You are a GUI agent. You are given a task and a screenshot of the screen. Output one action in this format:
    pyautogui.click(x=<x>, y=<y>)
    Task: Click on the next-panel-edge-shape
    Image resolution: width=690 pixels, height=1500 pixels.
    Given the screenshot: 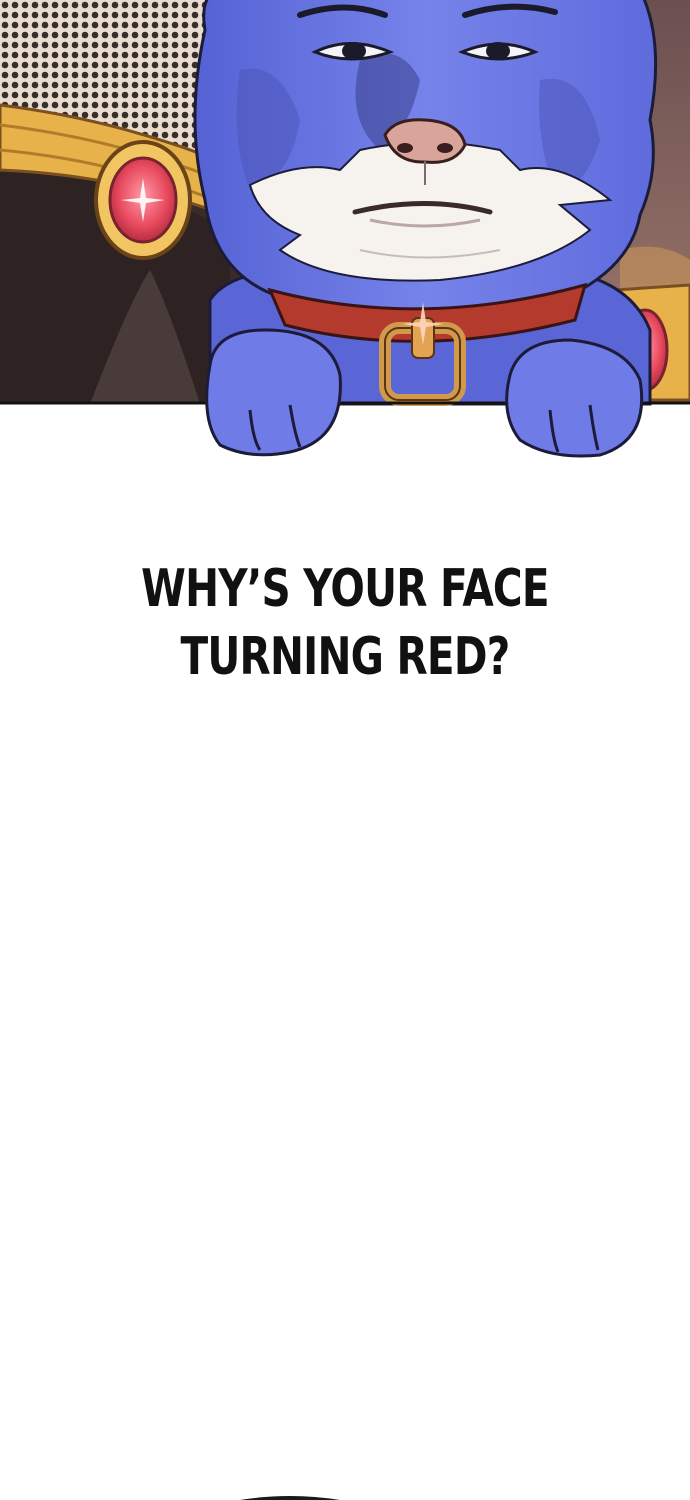 What is the action you would take?
    pyautogui.click(x=290, y=1498)
    